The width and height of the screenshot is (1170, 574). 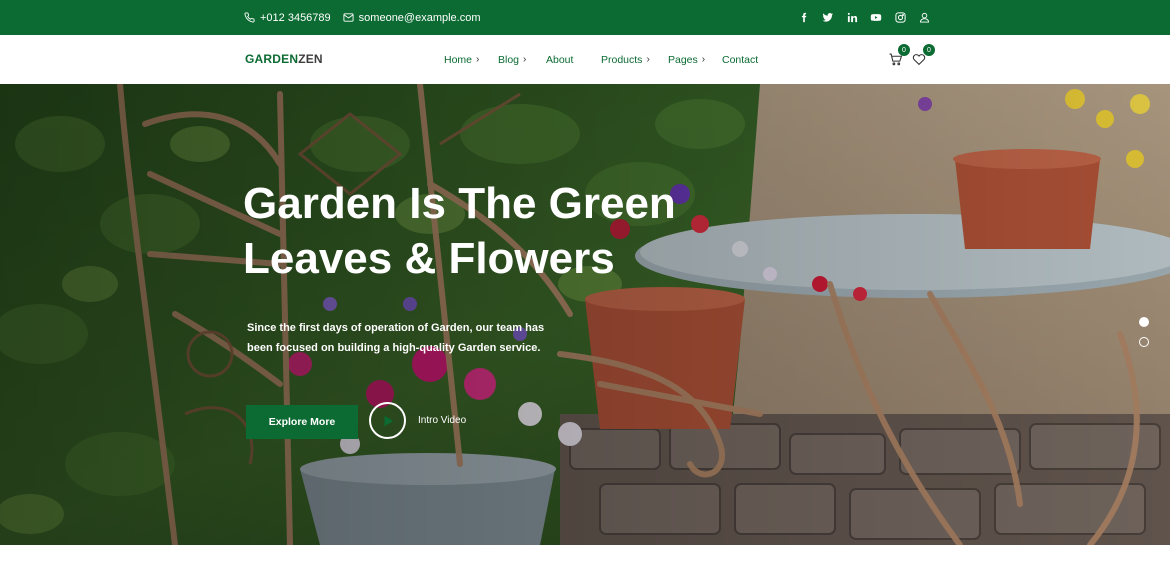 I want to click on nav-about: About, so click(x=573, y=60).